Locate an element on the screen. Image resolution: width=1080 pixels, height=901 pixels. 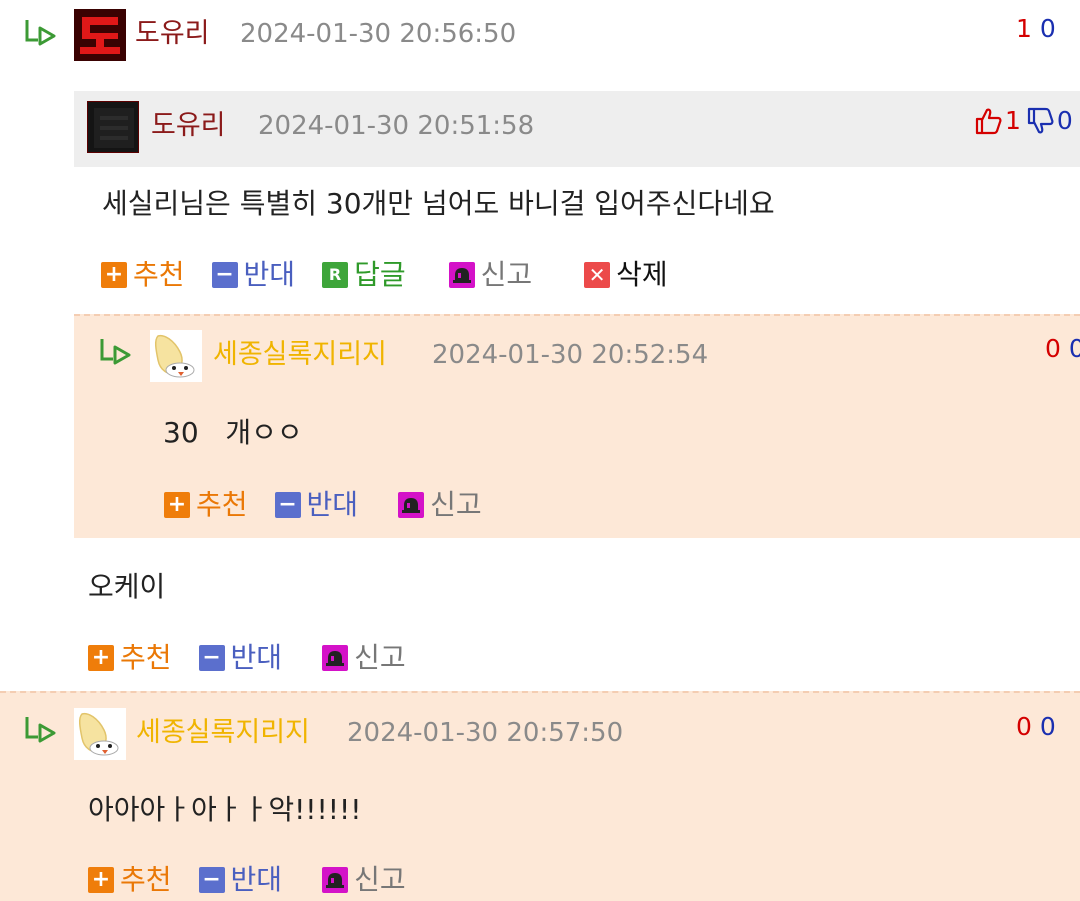
comment-body: 30 개ㅇㅇ is located at coordinates (233, 432).